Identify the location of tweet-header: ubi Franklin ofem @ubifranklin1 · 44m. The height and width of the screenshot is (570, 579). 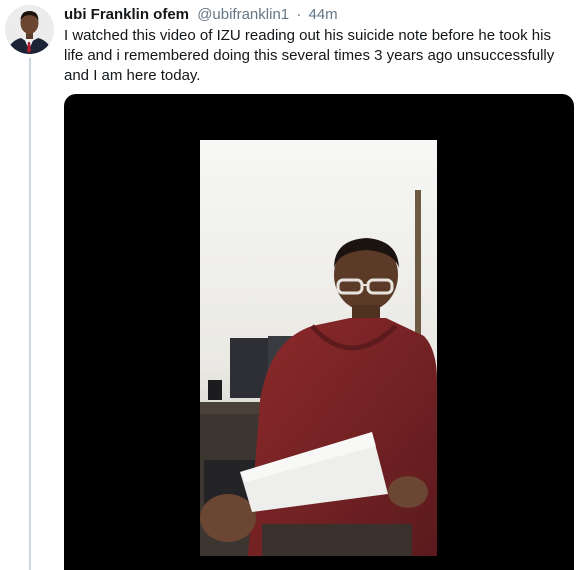
(201, 15).